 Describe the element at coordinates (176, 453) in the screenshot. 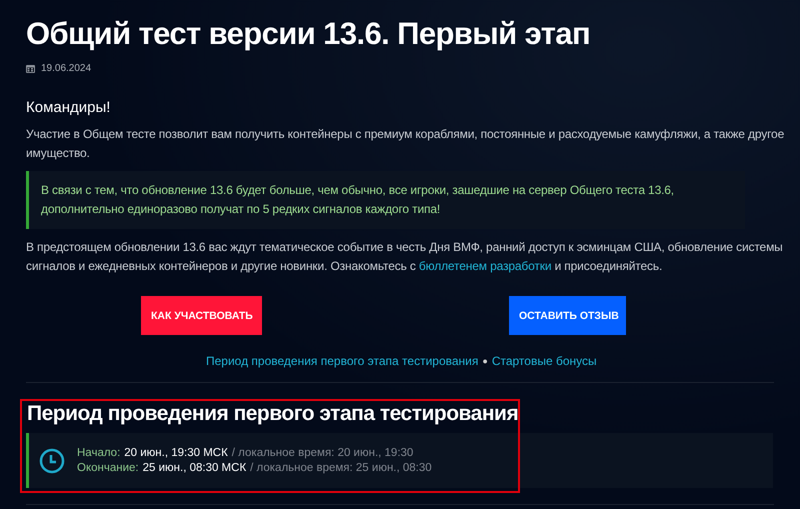

I see `time-value: 20 июн., 19:30 МСК` at that location.